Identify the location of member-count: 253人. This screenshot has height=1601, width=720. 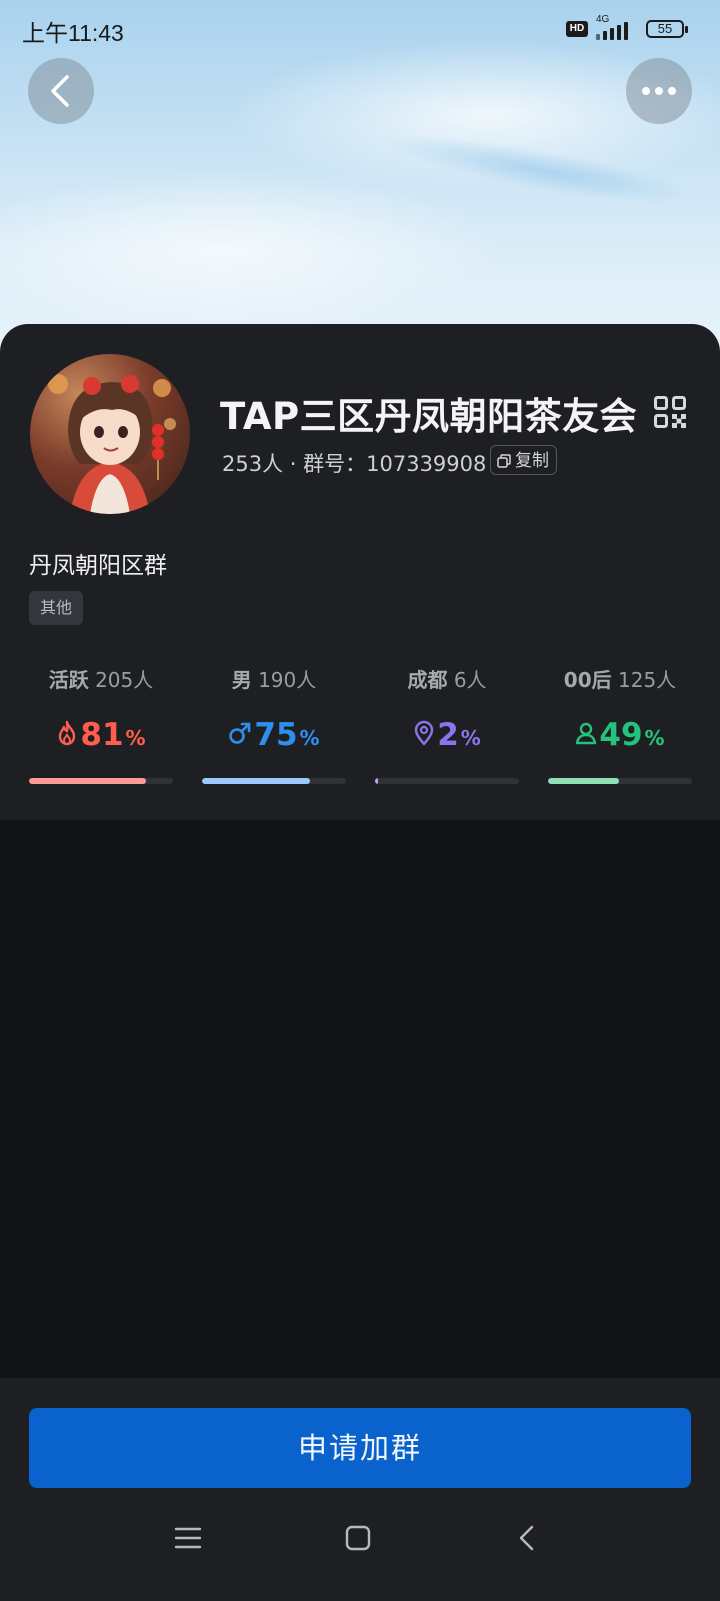
(253, 464).